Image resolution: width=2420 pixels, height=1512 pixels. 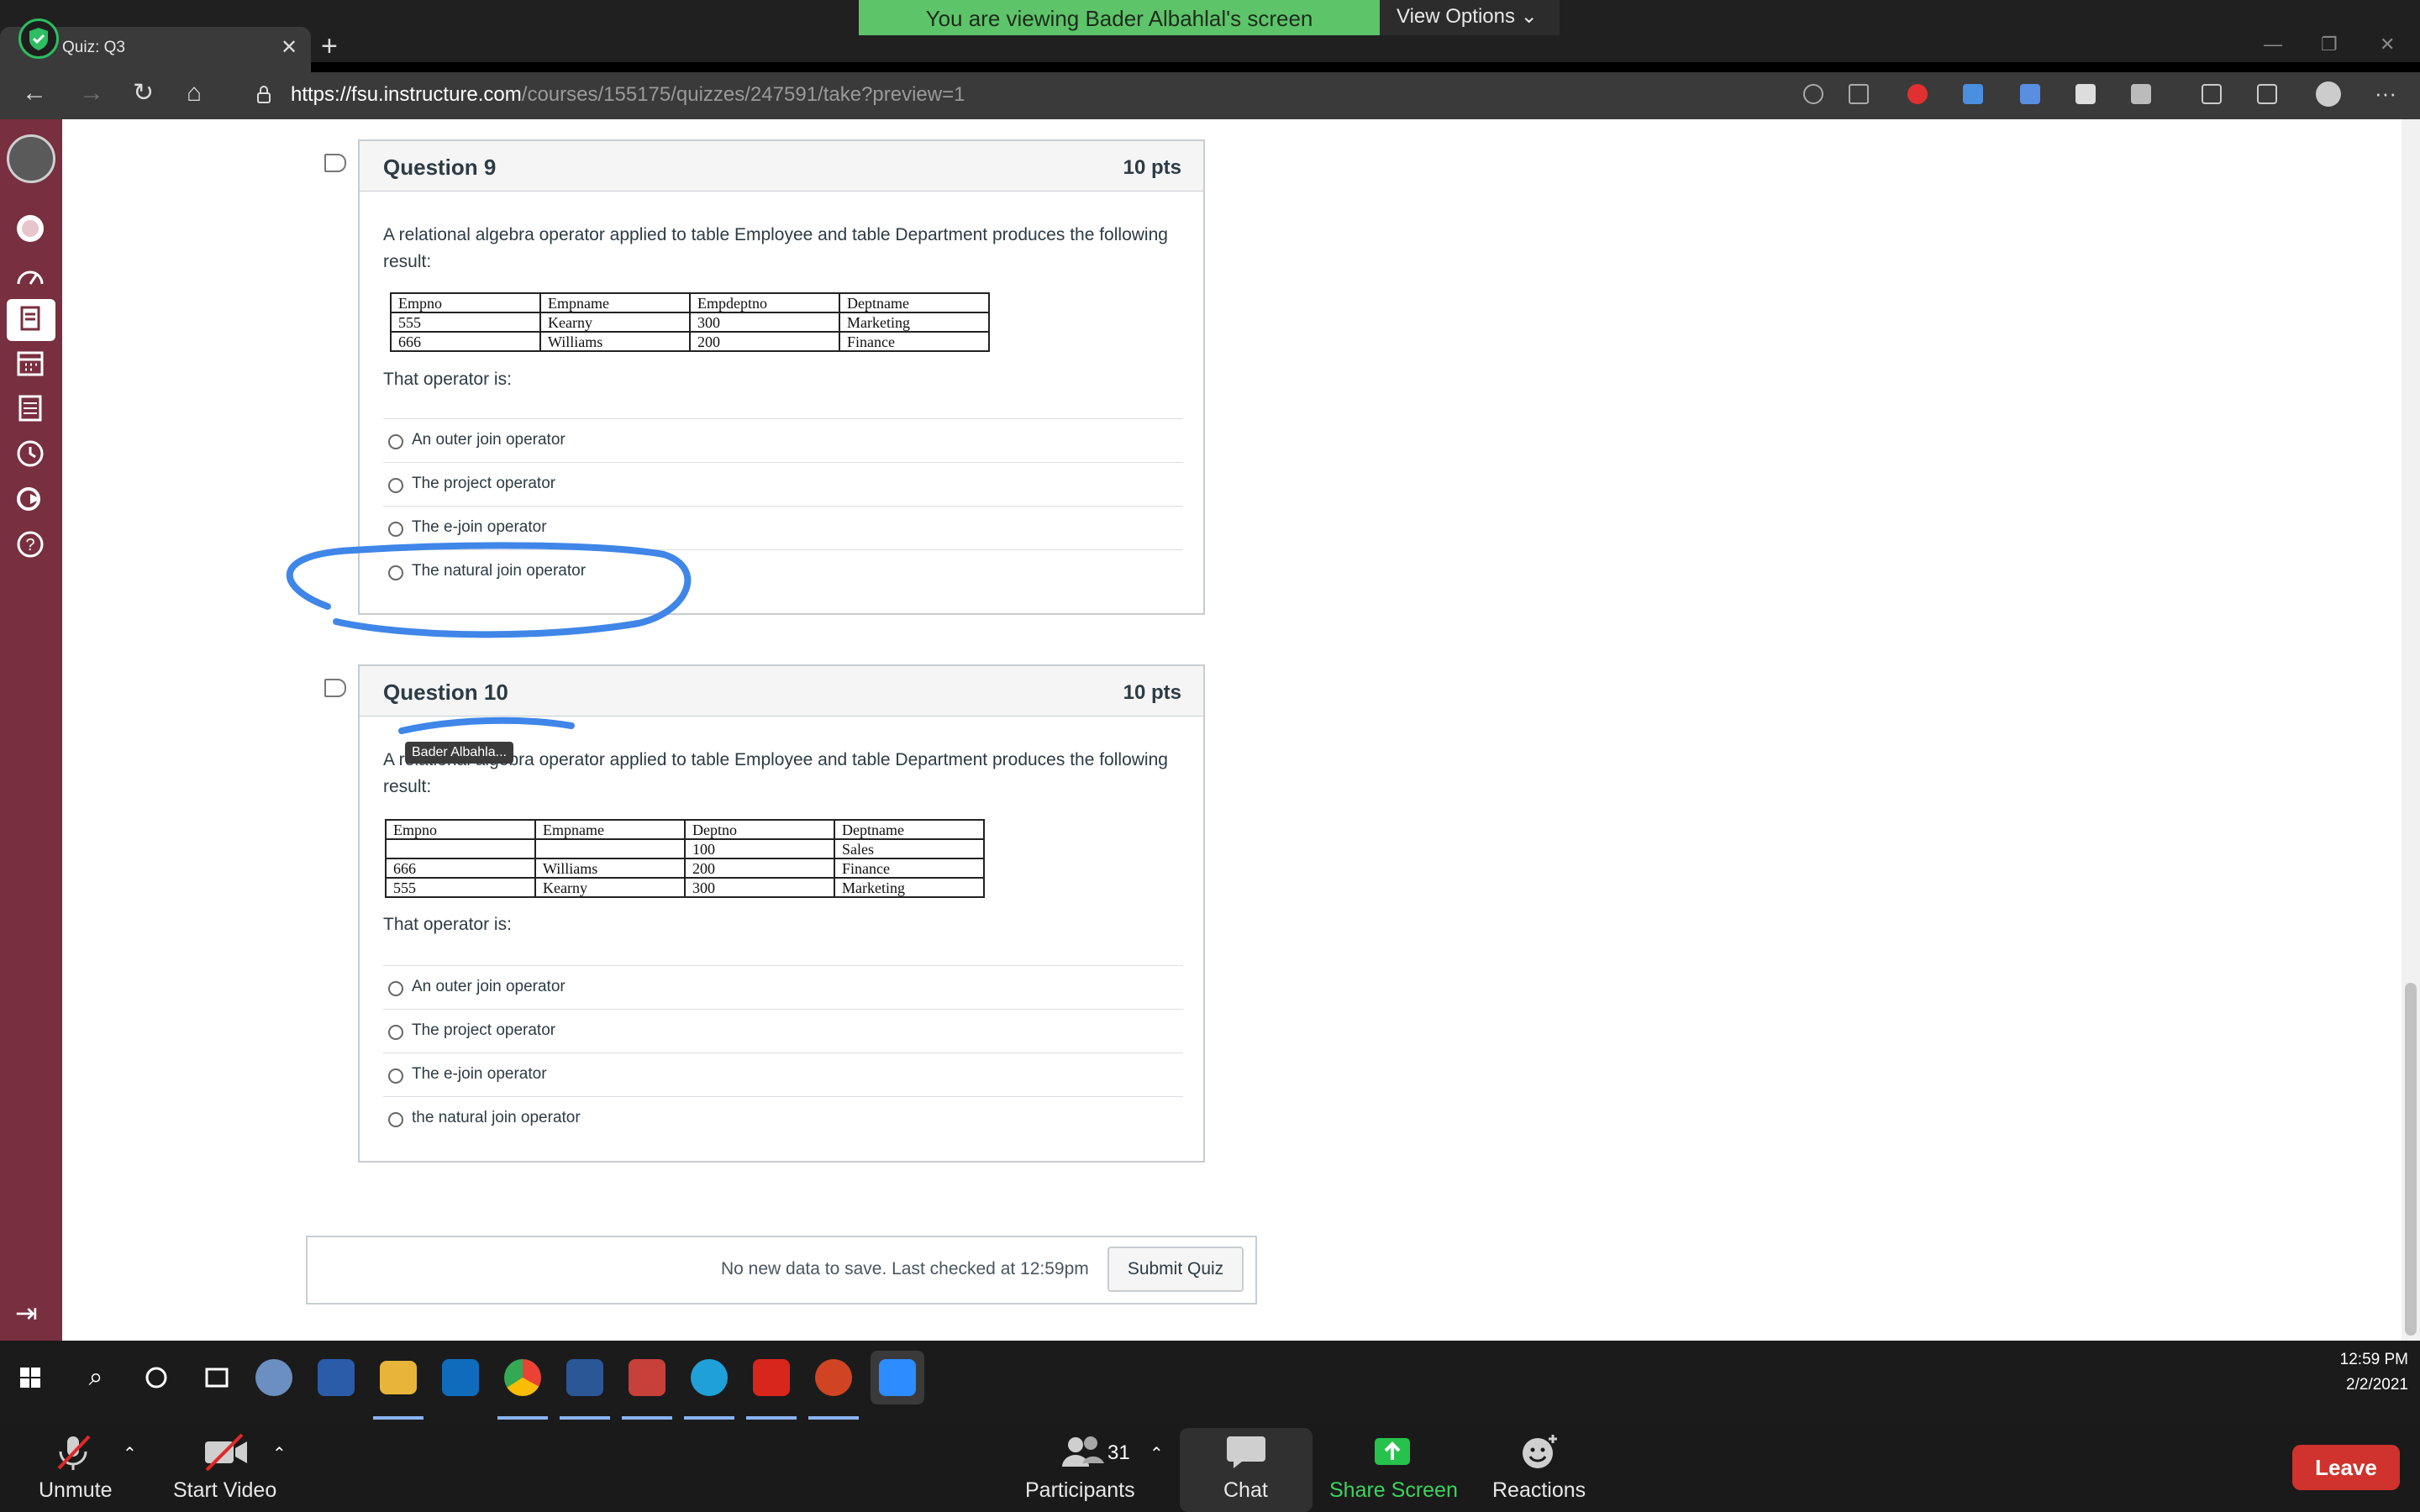 I want to click on window-close-icon: ✕, so click(x=2388, y=44).